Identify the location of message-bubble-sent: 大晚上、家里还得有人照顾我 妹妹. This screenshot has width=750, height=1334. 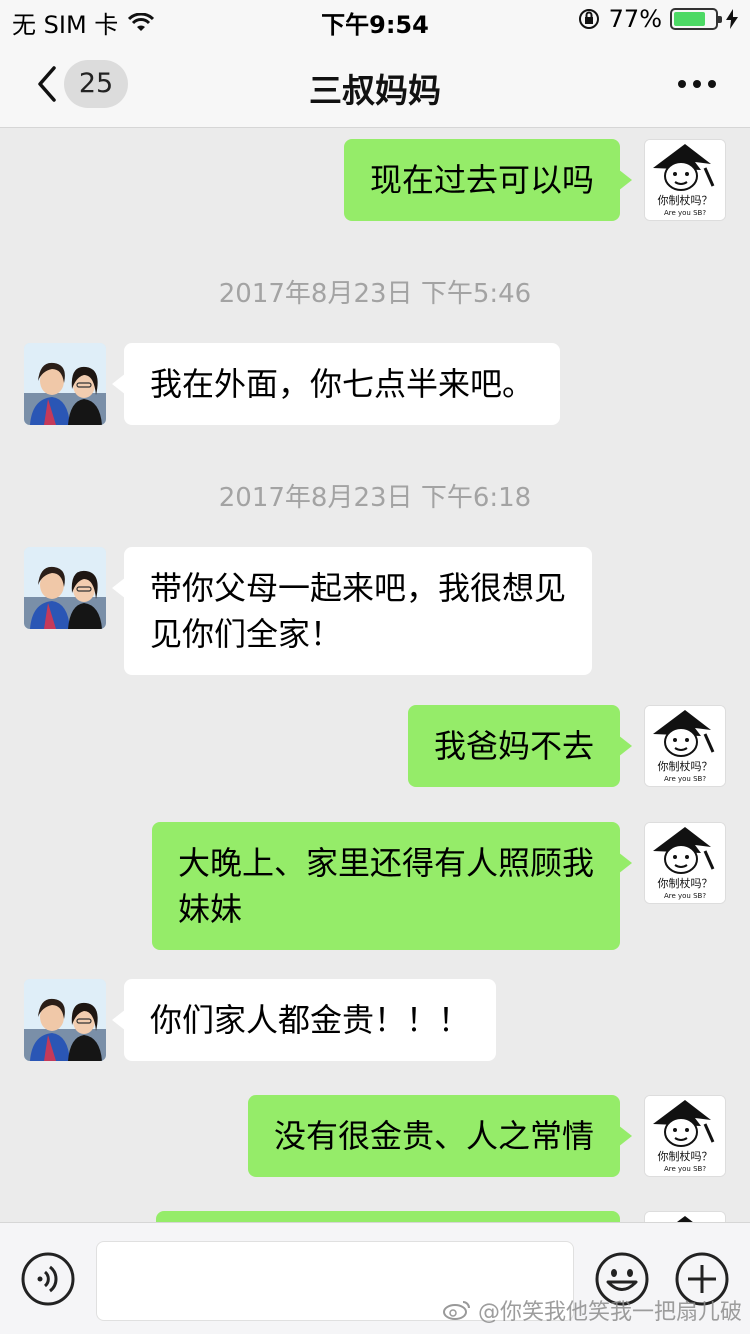
(392, 886).